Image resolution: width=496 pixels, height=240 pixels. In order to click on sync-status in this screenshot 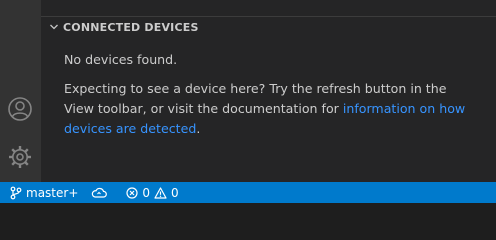, I will do `click(99, 192)`.